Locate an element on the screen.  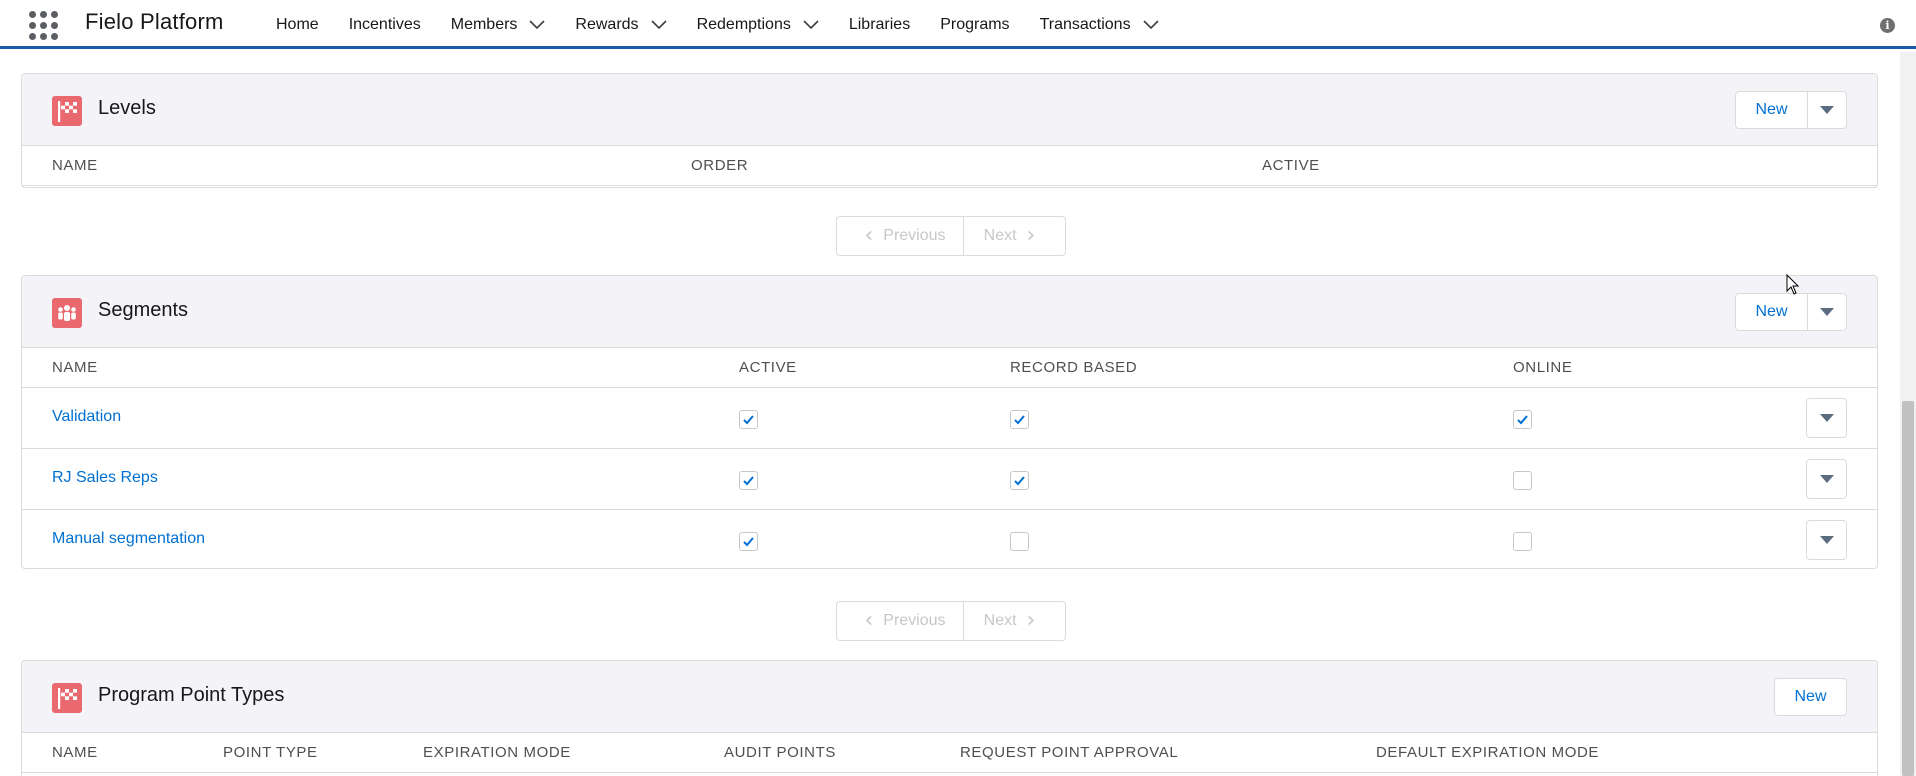
vertical-scrollbar is located at coordinates (1908, 414).